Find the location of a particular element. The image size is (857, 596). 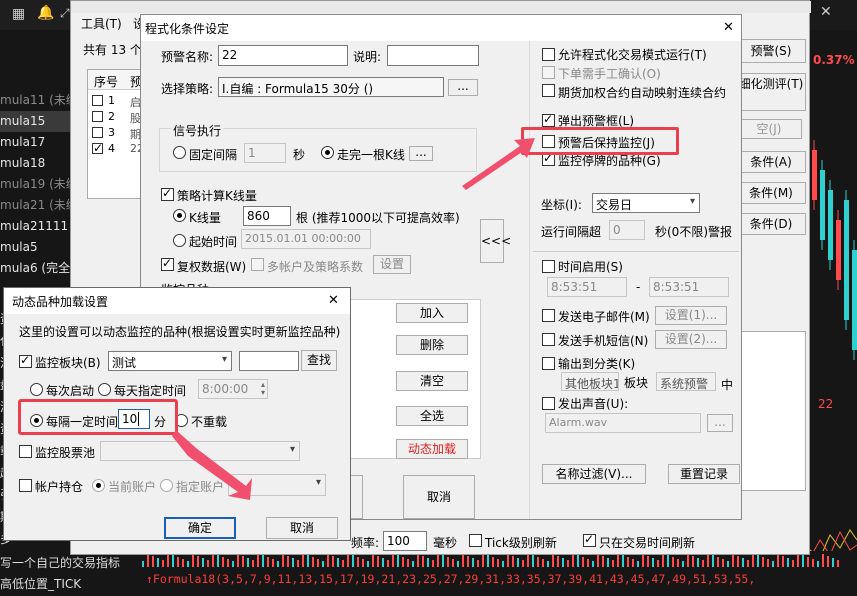

alert-name-input: 22 is located at coordinates (283, 55).